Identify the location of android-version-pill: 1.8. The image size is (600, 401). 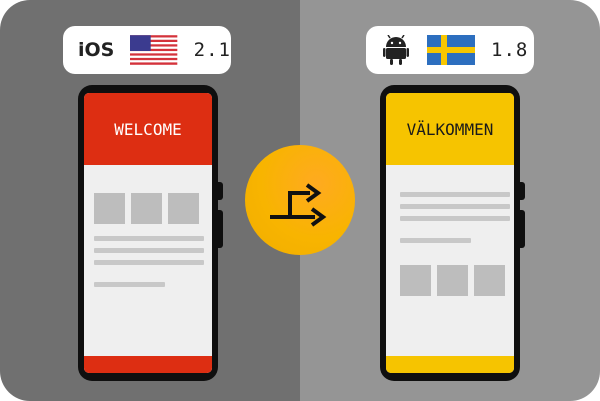
(450, 50).